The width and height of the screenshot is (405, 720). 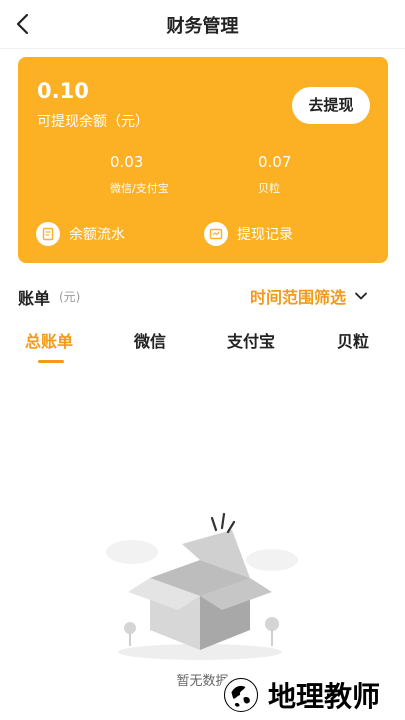 What do you see at coordinates (97, 235) in the screenshot?
I see `balance-flow-label: 余额流水` at bounding box center [97, 235].